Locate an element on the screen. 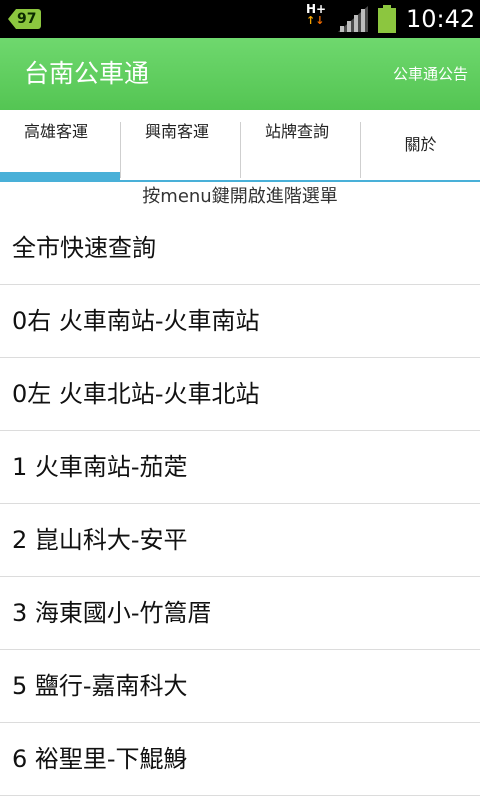 This screenshot has width=480, height=800. list-item: 2 崑山科大-安平 is located at coordinates (240, 540).